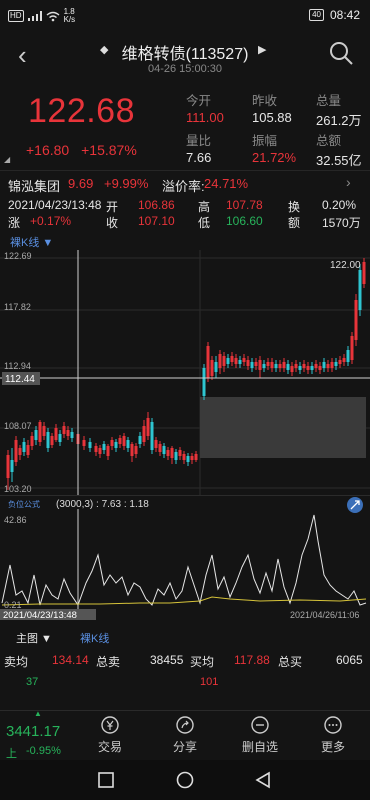 Image resolution: width=370 pixels, height=800 pixels. What do you see at coordinates (51, 221) in the screenshot?
I see `change-value: +0.17%` at bounding box center [51, 221].